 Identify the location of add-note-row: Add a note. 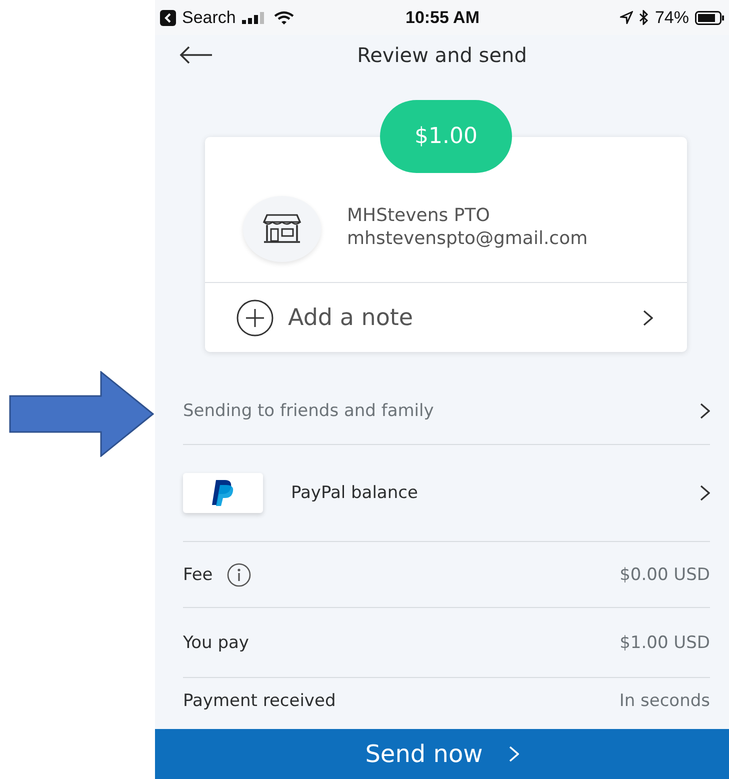
(446, 317).